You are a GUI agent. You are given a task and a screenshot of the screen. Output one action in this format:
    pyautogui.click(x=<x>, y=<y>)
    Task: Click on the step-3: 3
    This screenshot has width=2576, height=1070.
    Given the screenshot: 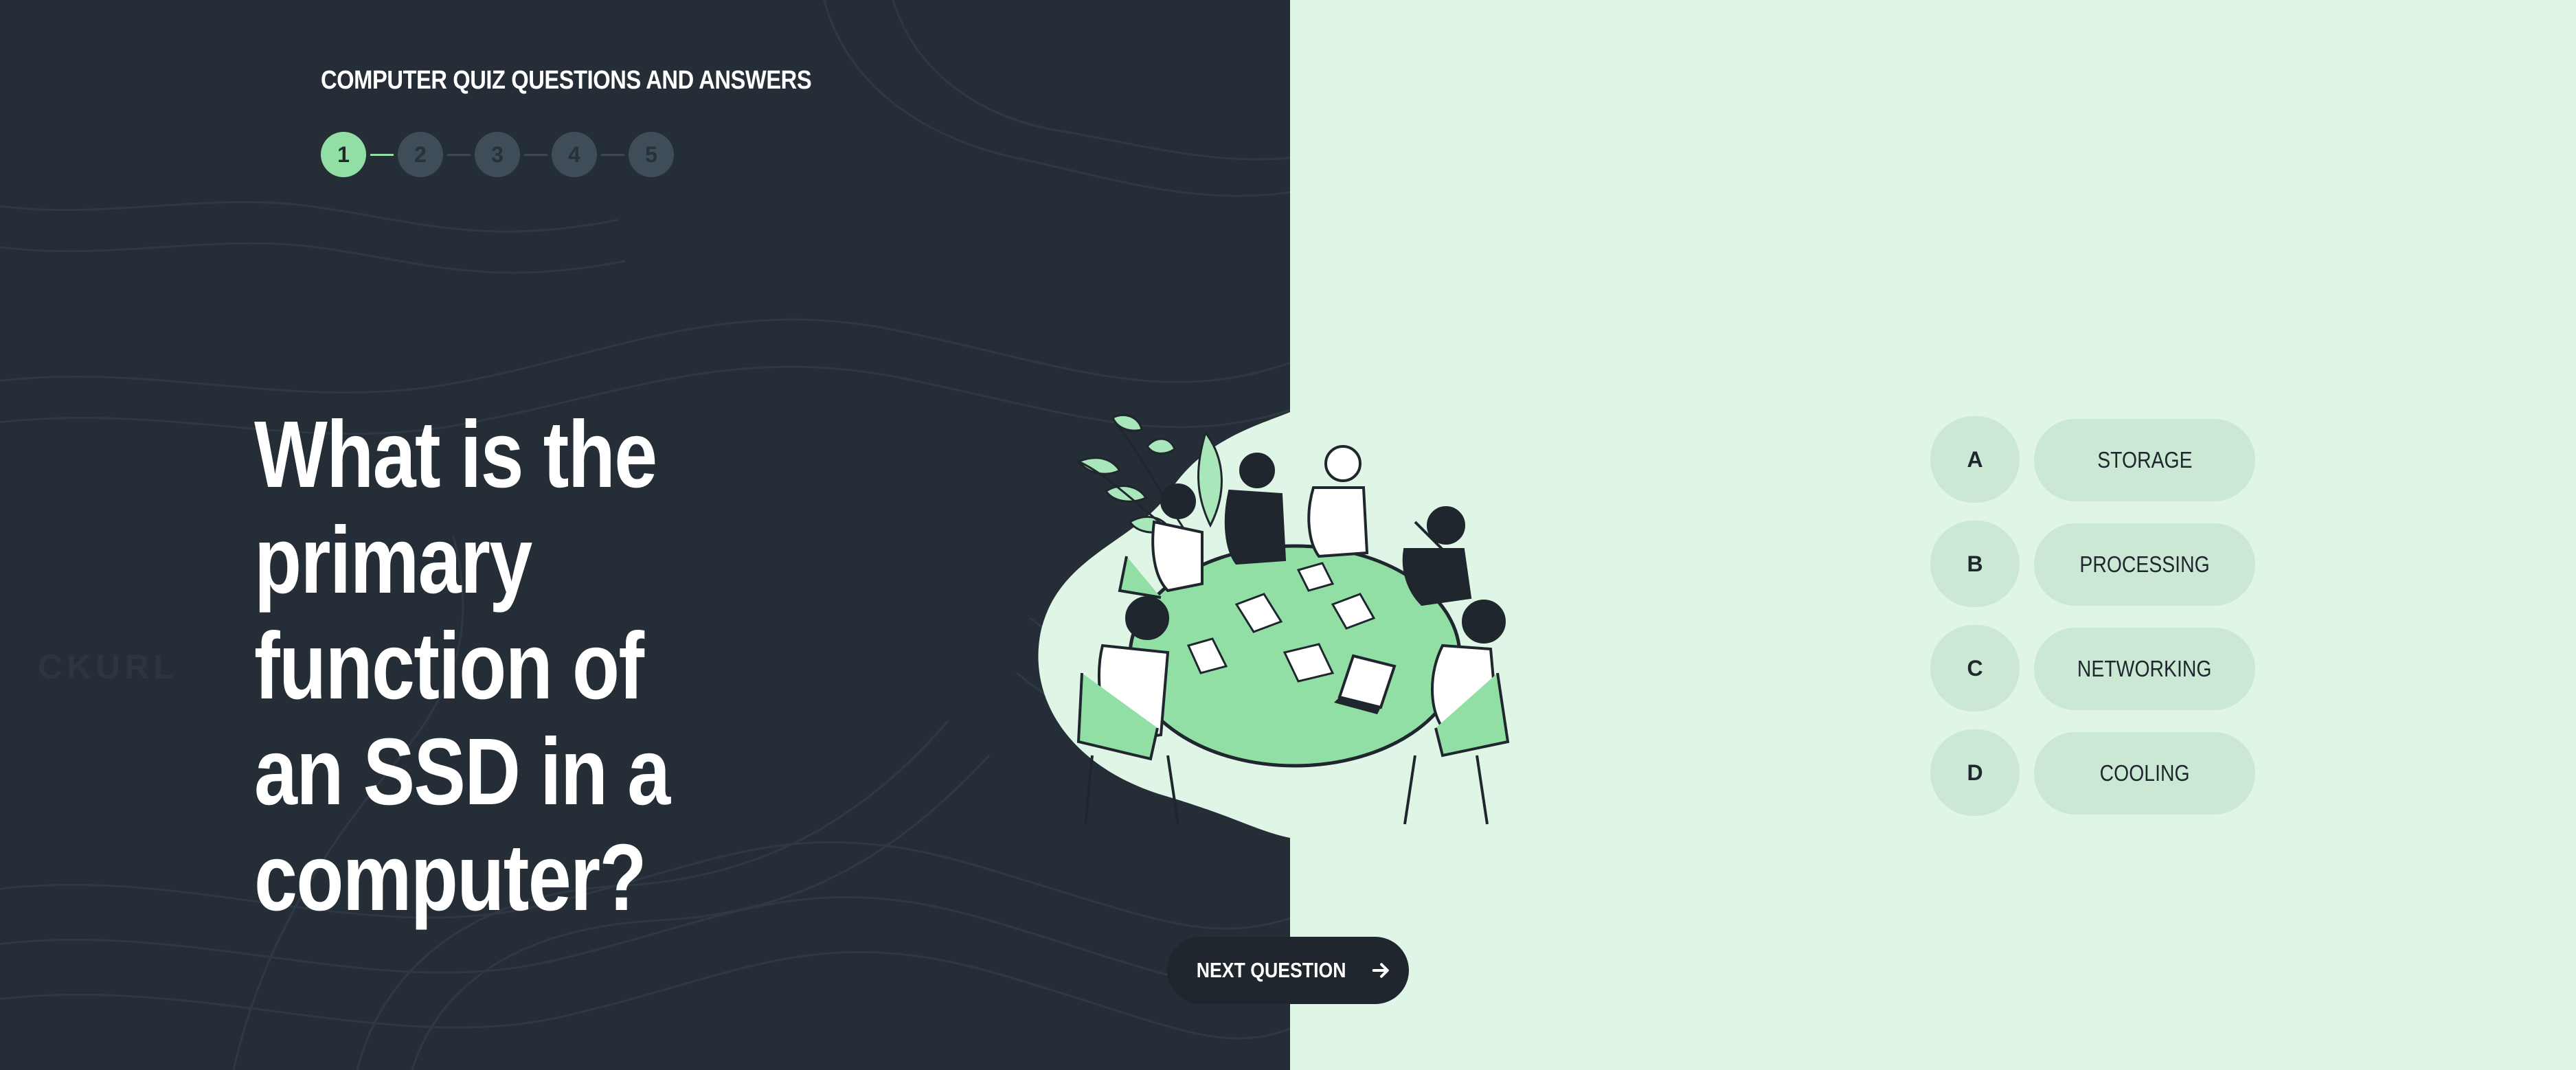 What is the action you would take?
    pyautogui.click(x=497, y=154)
    